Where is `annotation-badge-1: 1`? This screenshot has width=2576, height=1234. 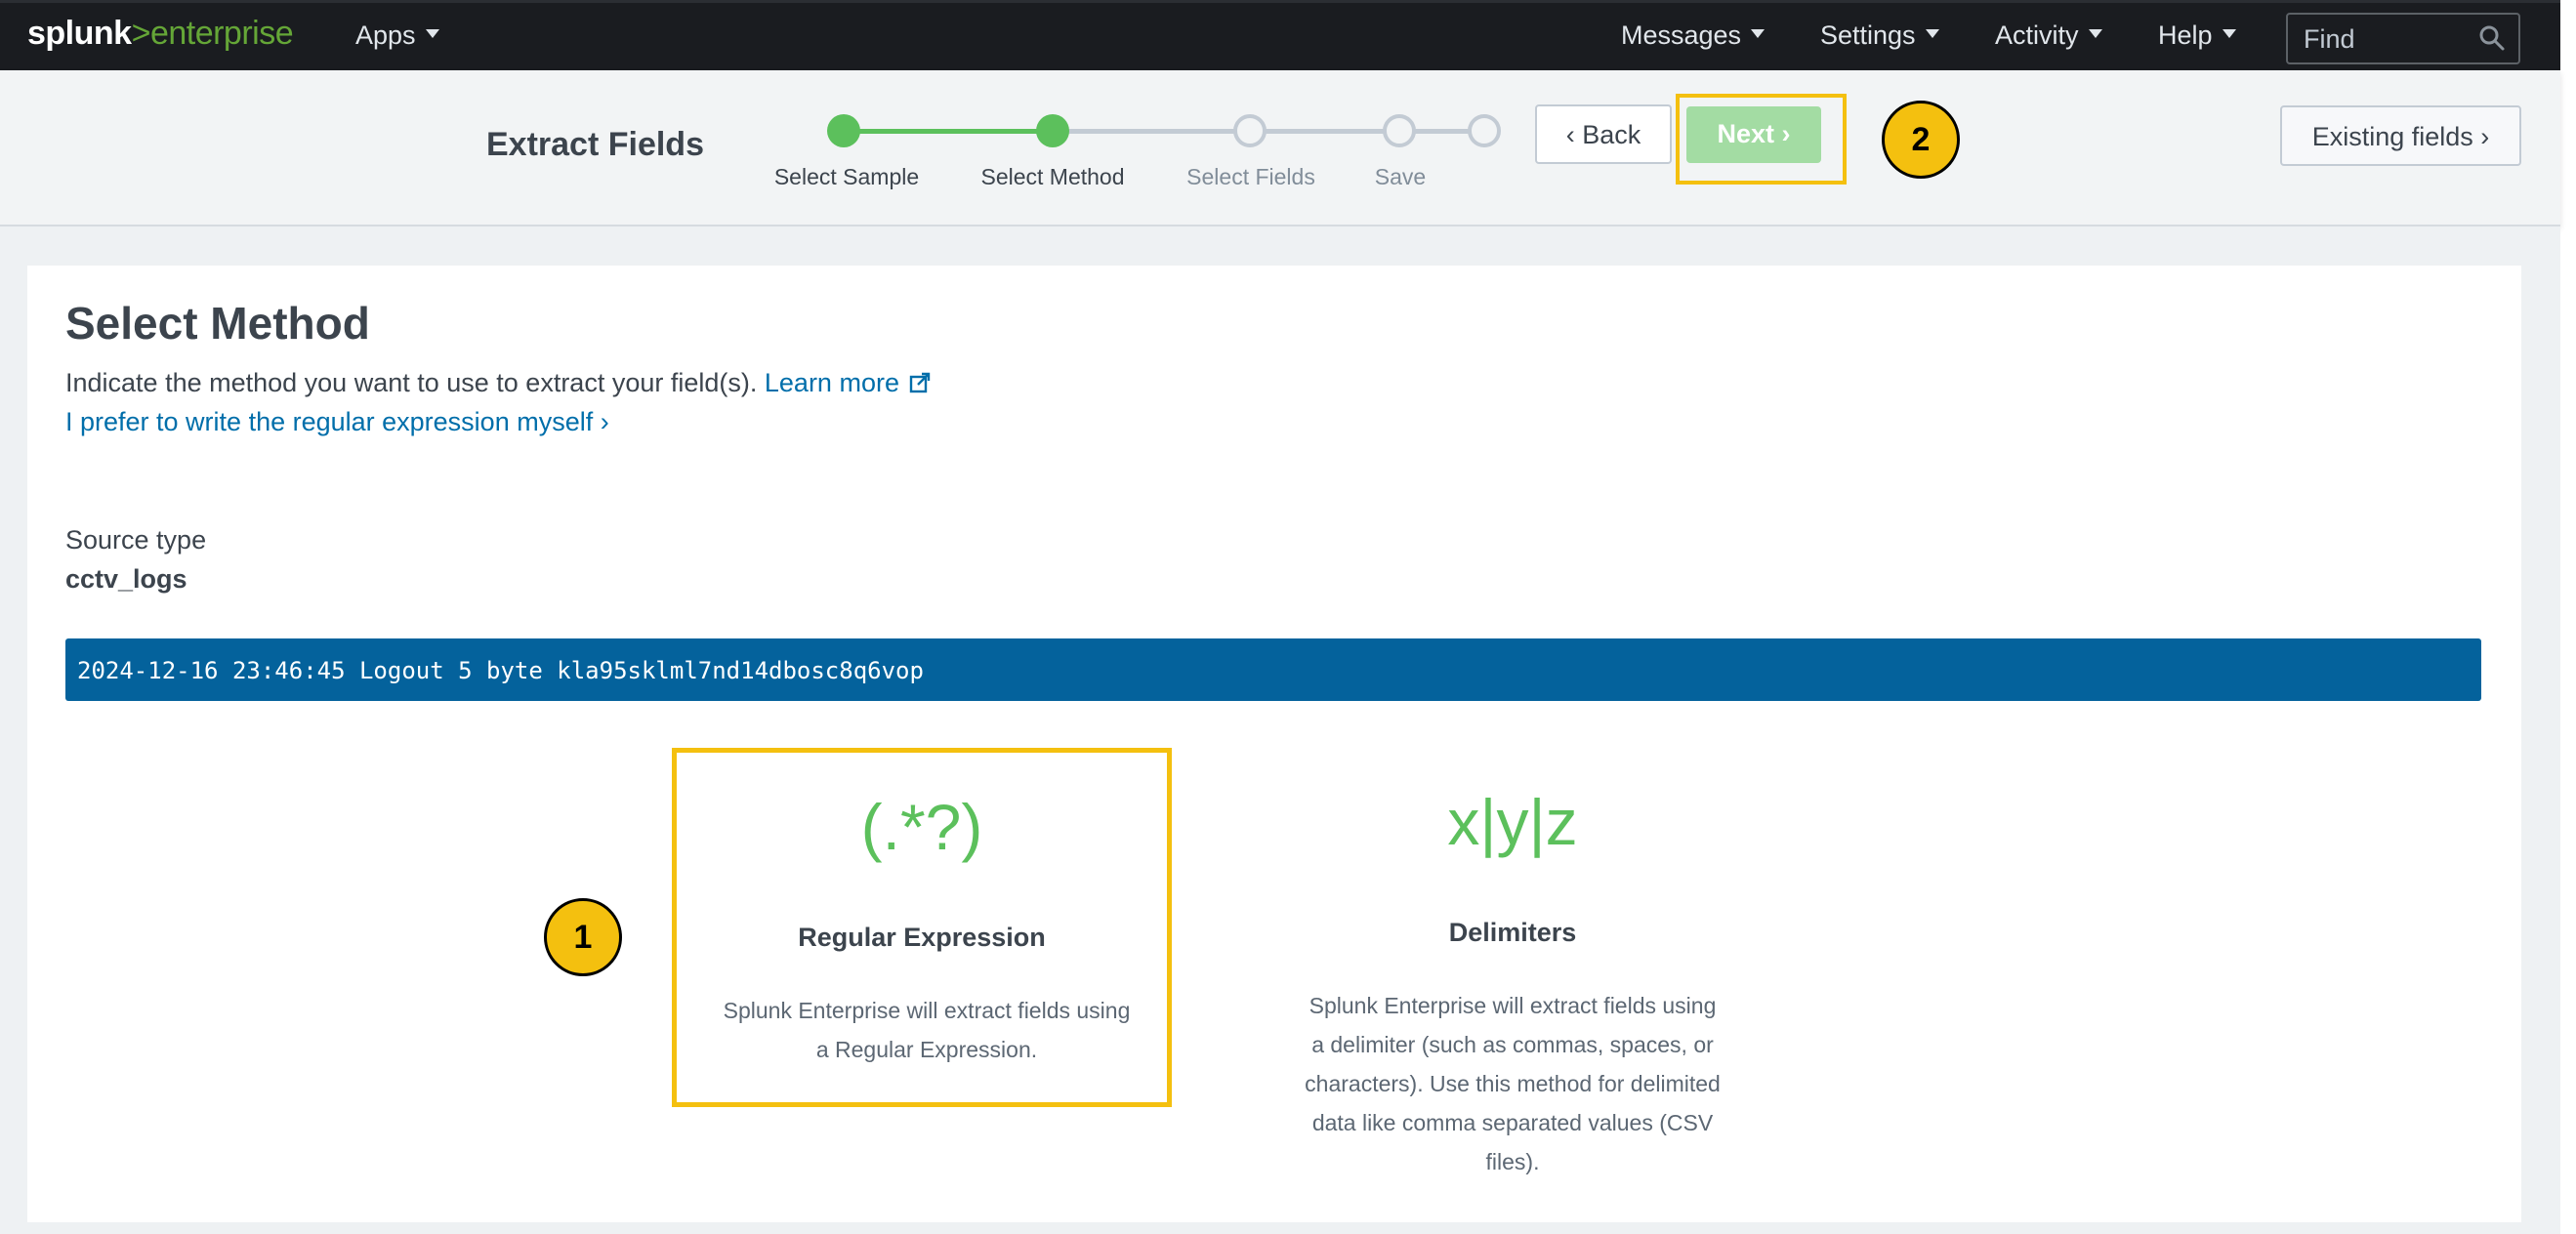
annotation-badge-1: 1 is located at coordinates (583, 937).